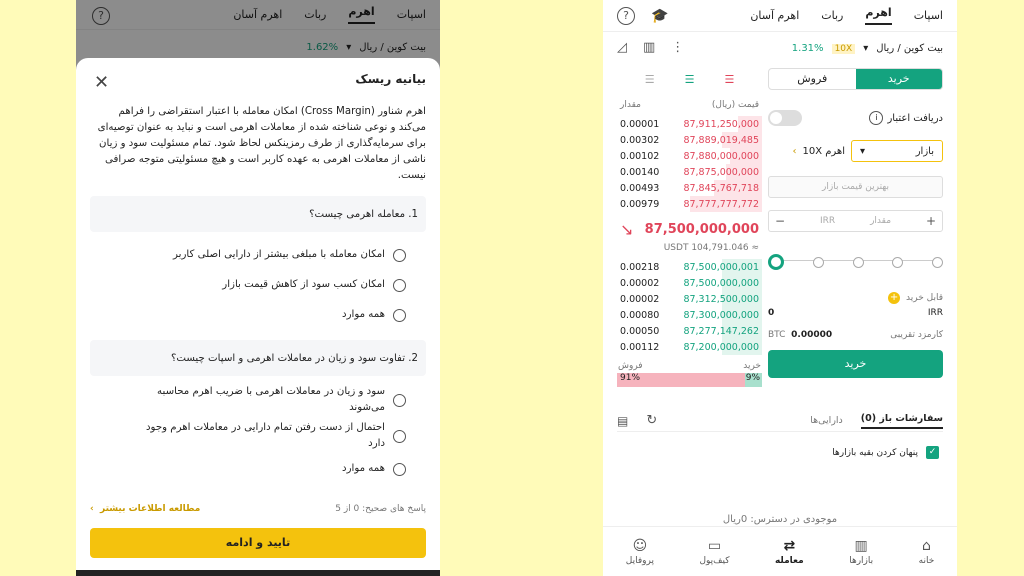  I want to click on last-price-row: 87,500,000,000 ↘, so click(689, 229).